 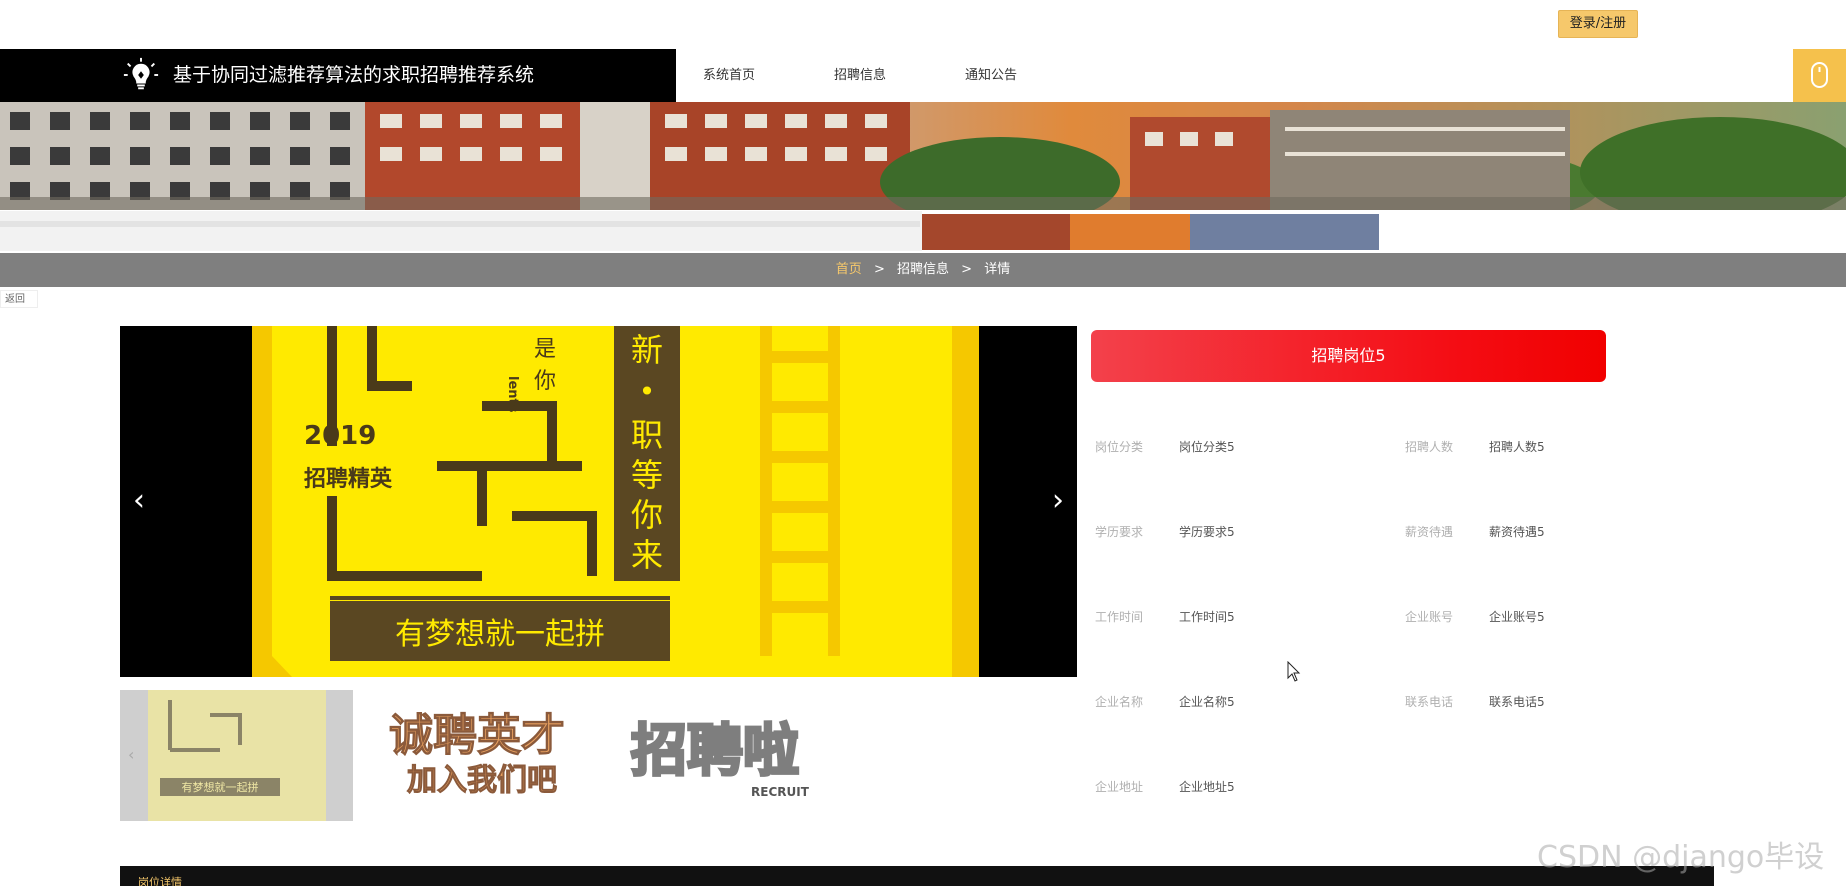 I want to click on field-value-company-name: 企业名称5, so click(x=1207, y=702).